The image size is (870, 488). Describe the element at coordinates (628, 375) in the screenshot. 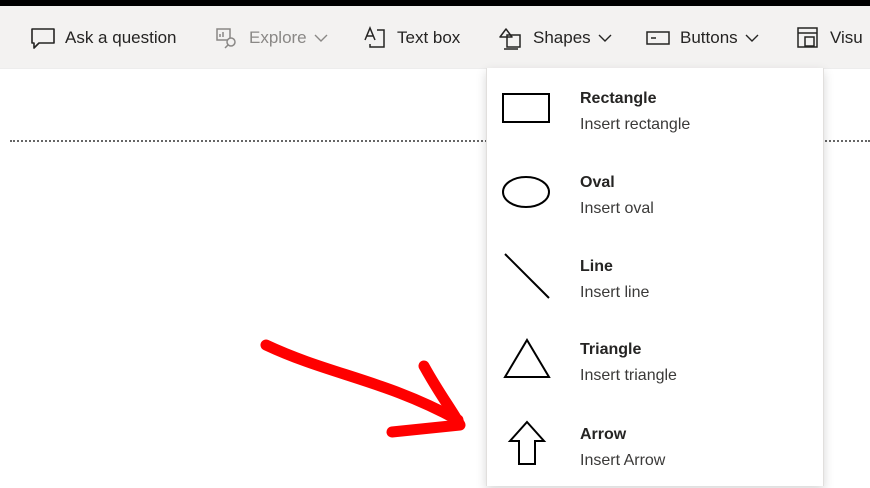

I see `menu-item-subtitle: Insert triangle` at that location.